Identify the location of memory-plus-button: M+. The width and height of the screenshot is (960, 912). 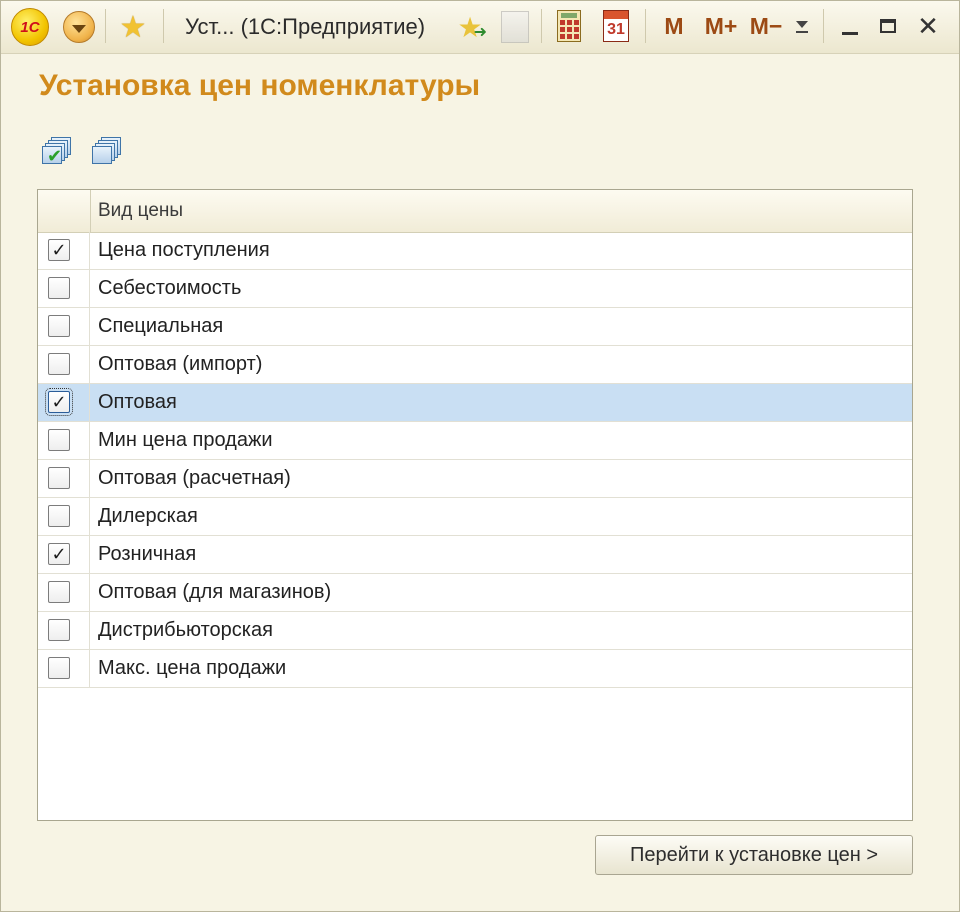
(721, 26).